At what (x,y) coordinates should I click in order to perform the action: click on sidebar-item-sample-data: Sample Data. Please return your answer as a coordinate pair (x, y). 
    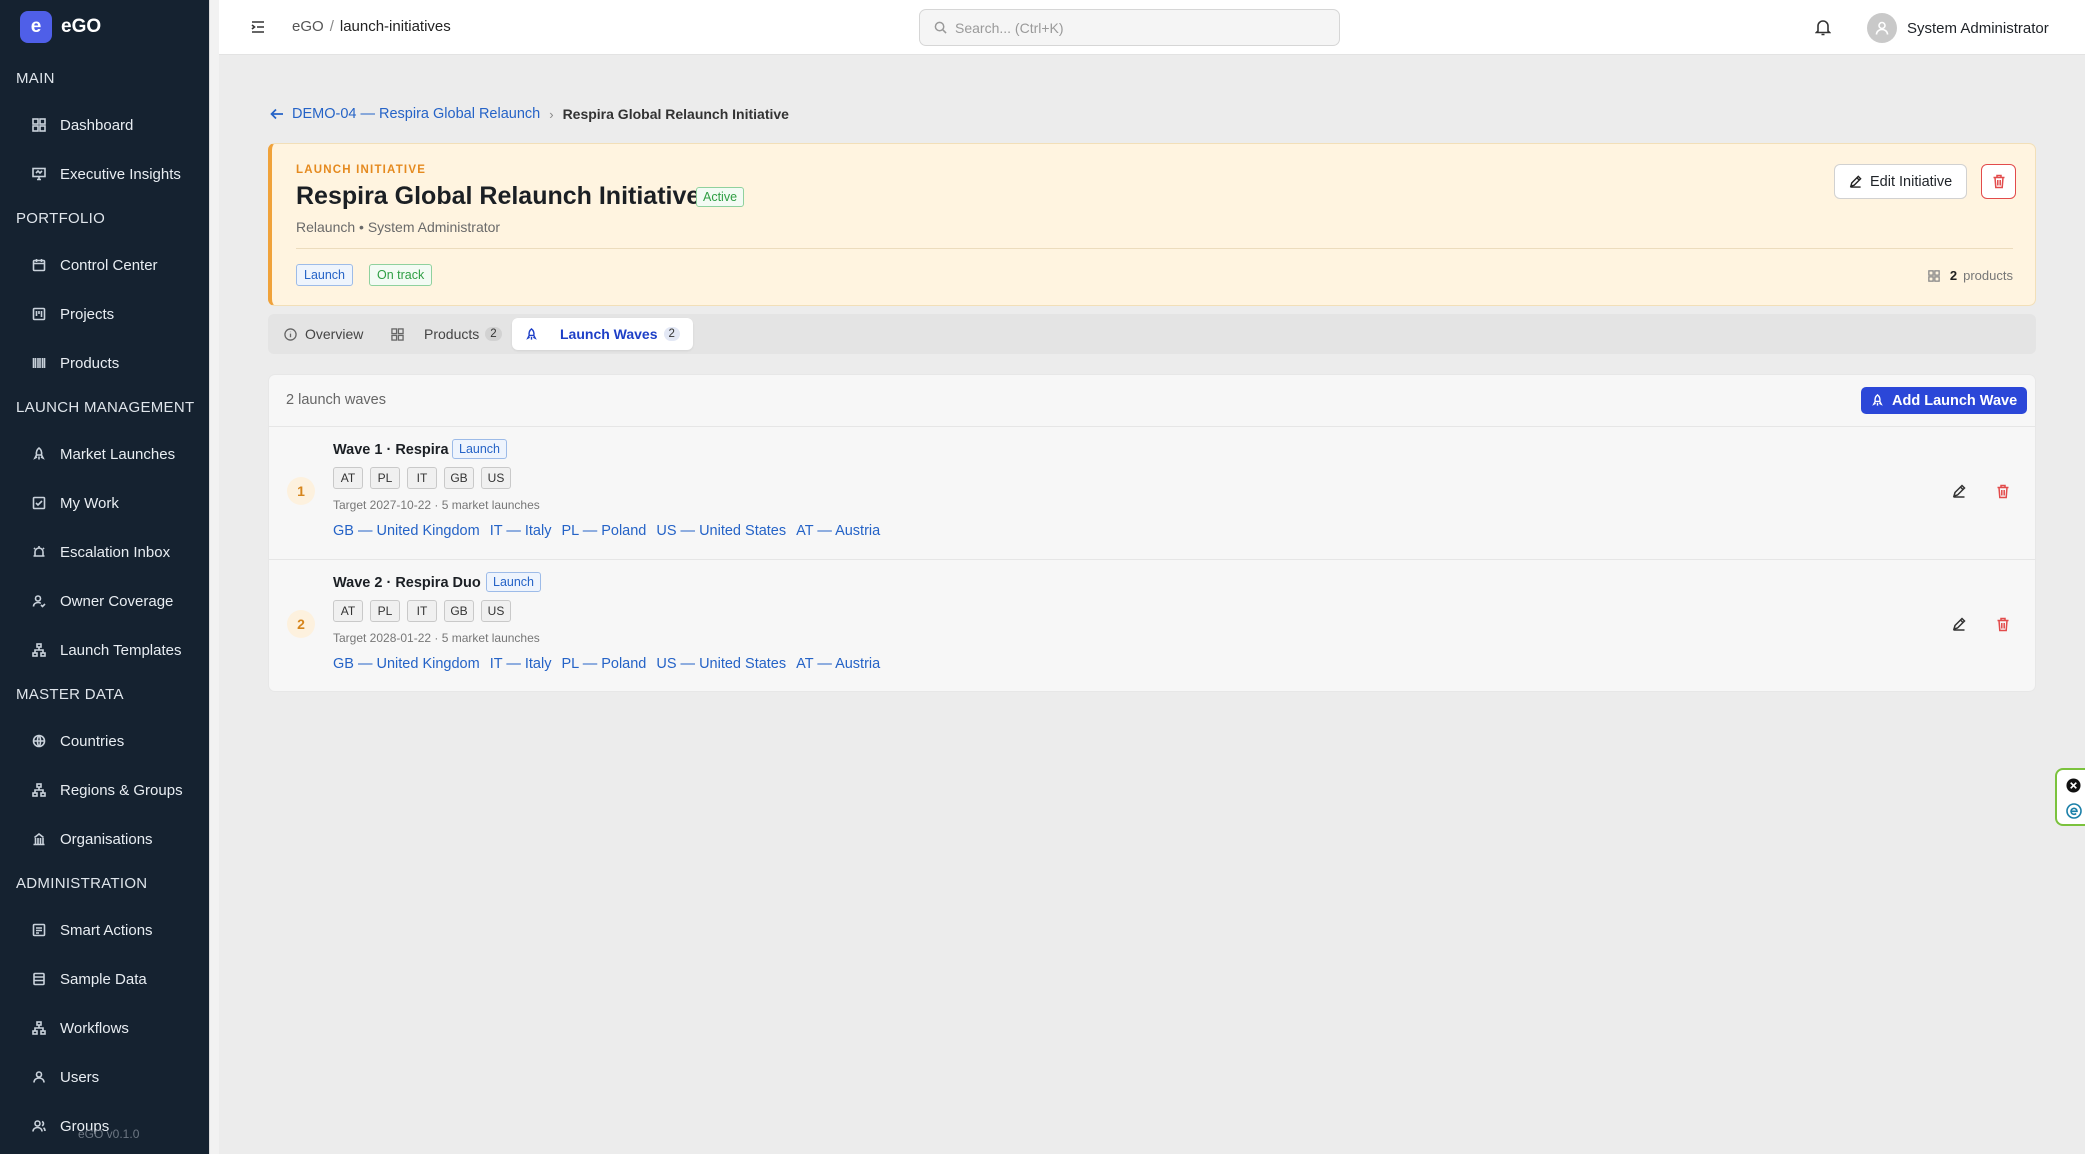
    Looking at the image, I should click on (113, 979).